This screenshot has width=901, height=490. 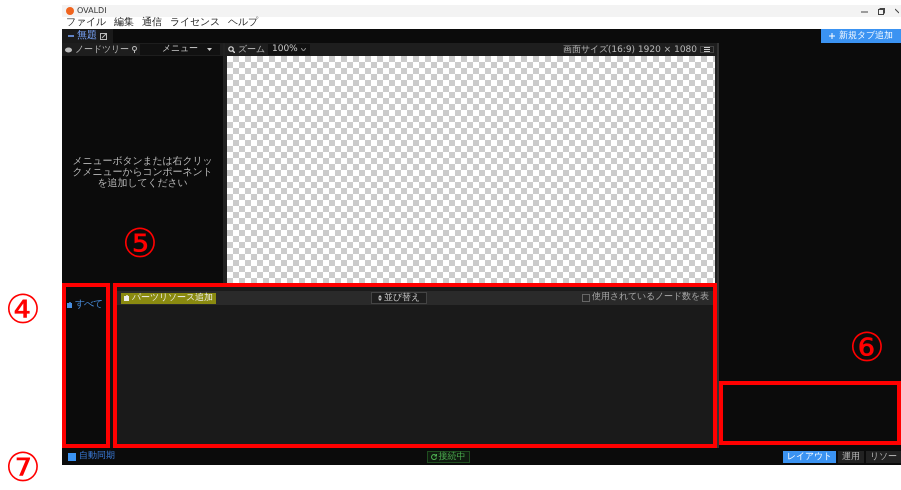 I want to click on chevron-icon, so click(x=303, y=49).